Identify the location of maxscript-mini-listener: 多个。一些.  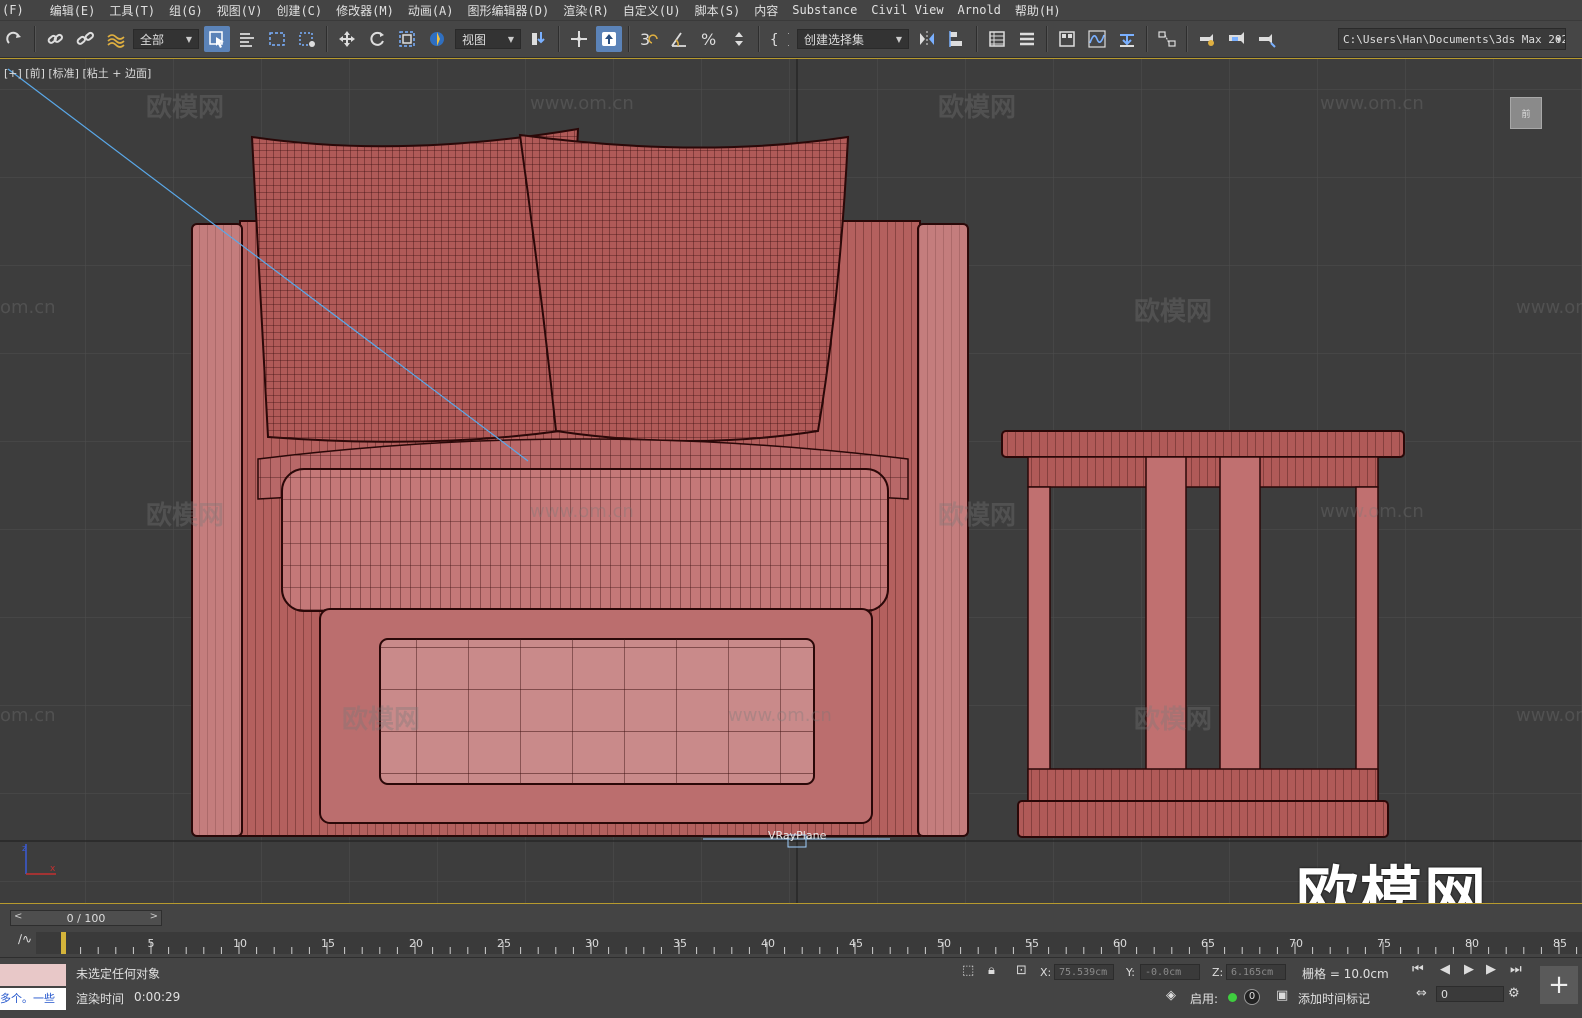
(33, 988).